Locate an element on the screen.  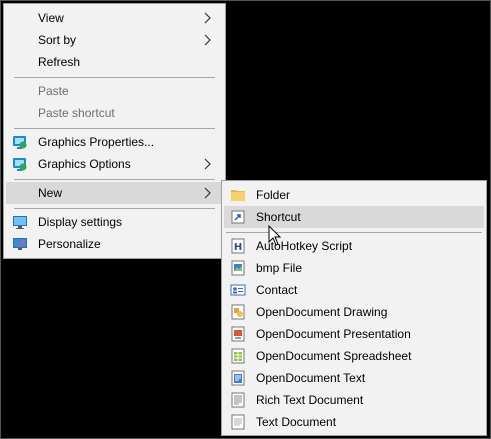
txt-icon is located at coordinates (238, 422).